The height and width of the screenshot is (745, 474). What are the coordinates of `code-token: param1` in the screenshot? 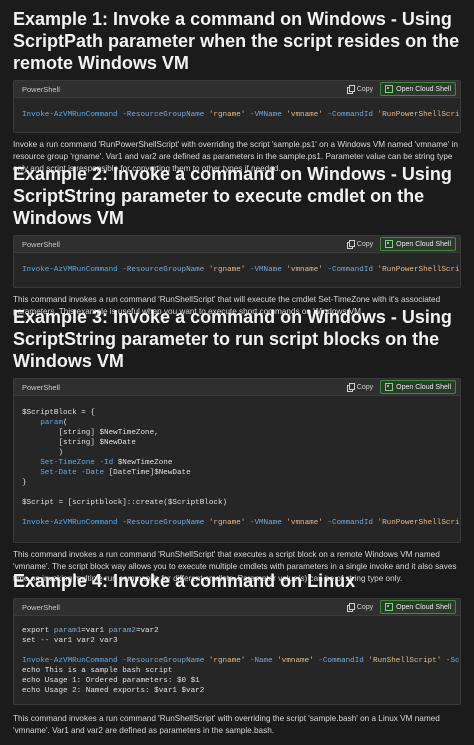 It's located at (67, 631).